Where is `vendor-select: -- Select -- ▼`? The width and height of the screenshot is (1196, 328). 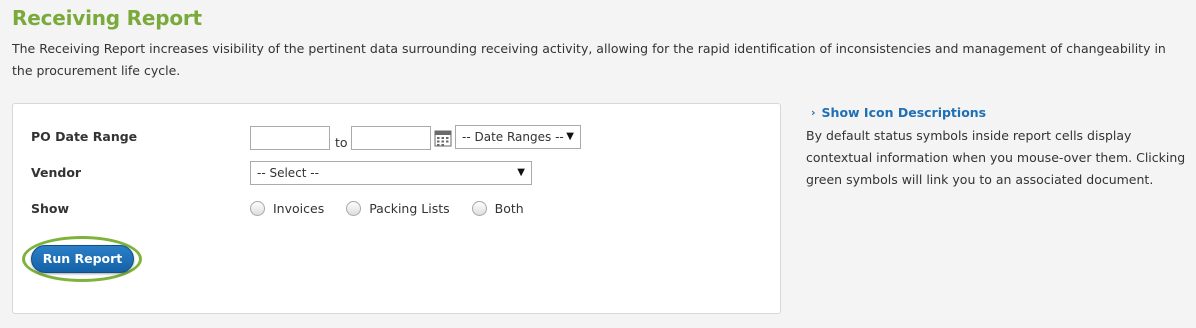 vendor-select: -- Select -- ▼ is located at coordinates (391, 173).